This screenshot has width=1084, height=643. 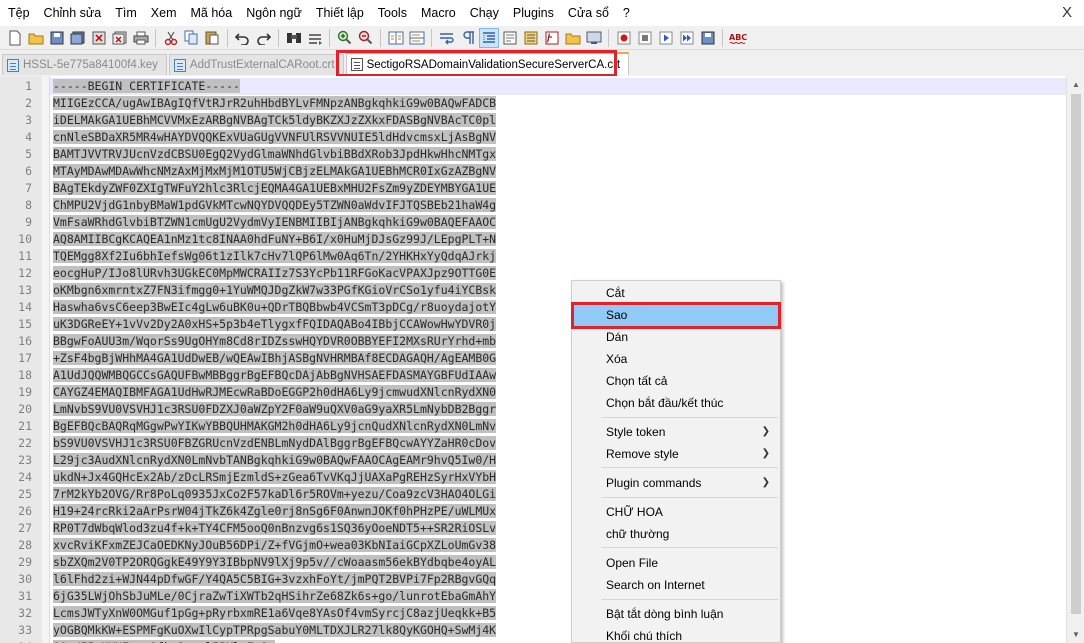 What do you see at coordinates (677, 534) in the screenshot?
I see `menu-item-lowercase: chữ thường` at bounding box center [677, 534].